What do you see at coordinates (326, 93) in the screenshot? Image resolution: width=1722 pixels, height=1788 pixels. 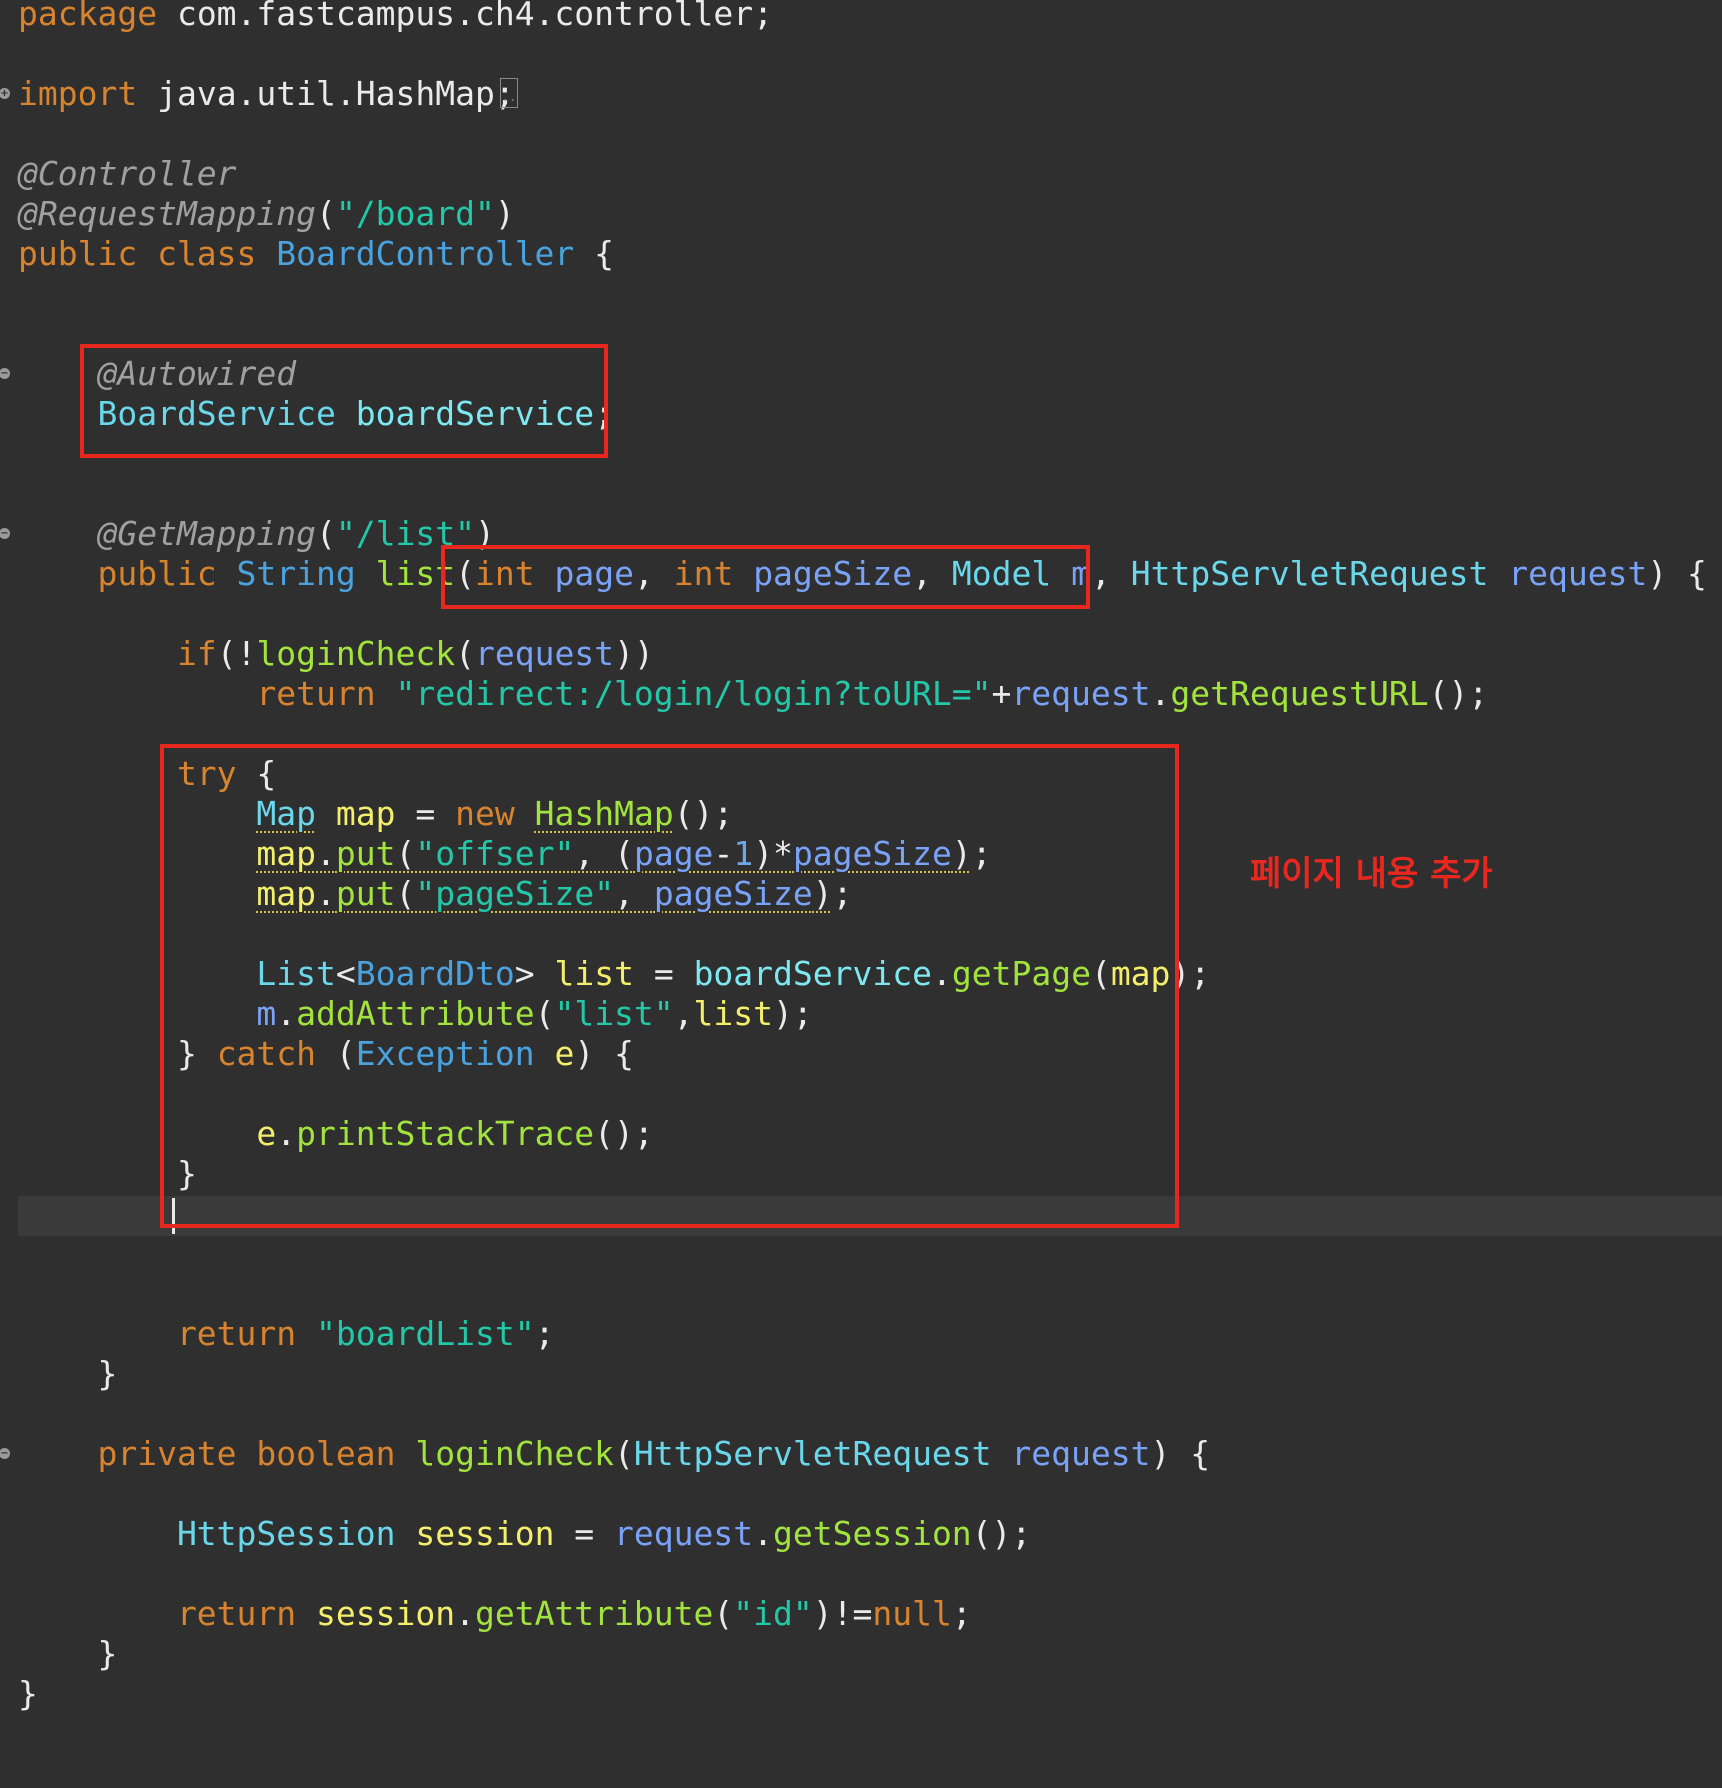 I see `code-token: java.util.HashMap;` at bounding box center [326, 93].